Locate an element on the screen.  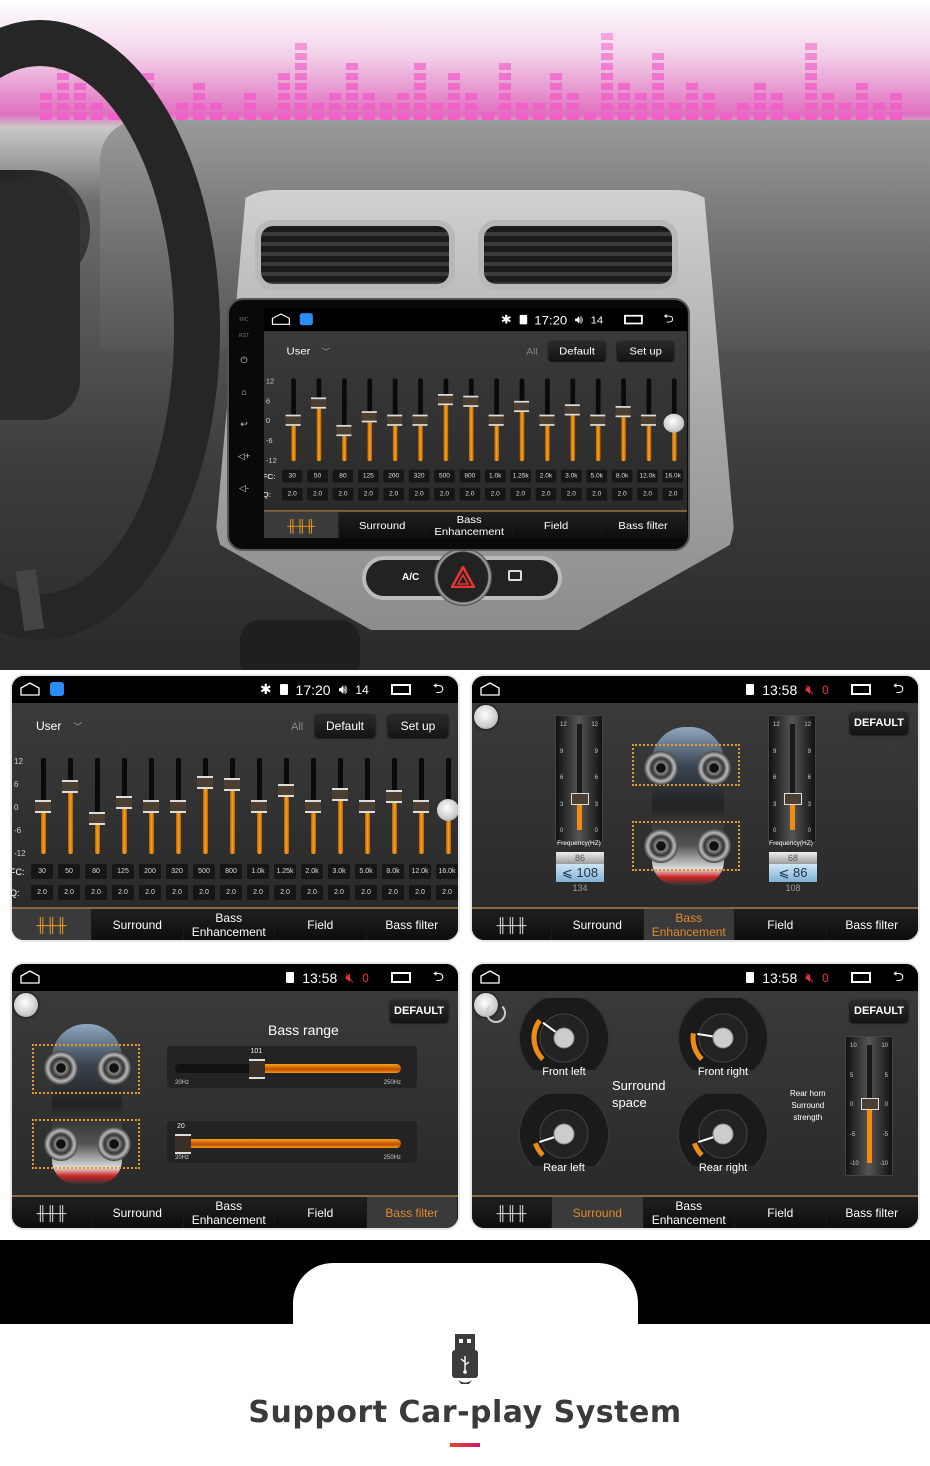
fc-value: 5.0k is located at coordinates (366, 871).